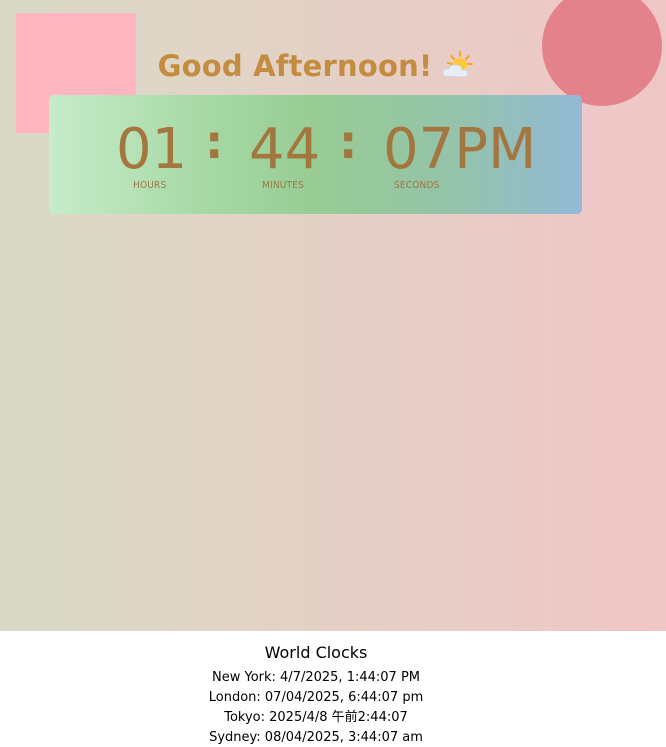 The height and width of the screenshot is (747, 666). I want to click on world-clock-sydney: Sydney: 08/04/2025, 3:44:07 am, so click(316, 737).